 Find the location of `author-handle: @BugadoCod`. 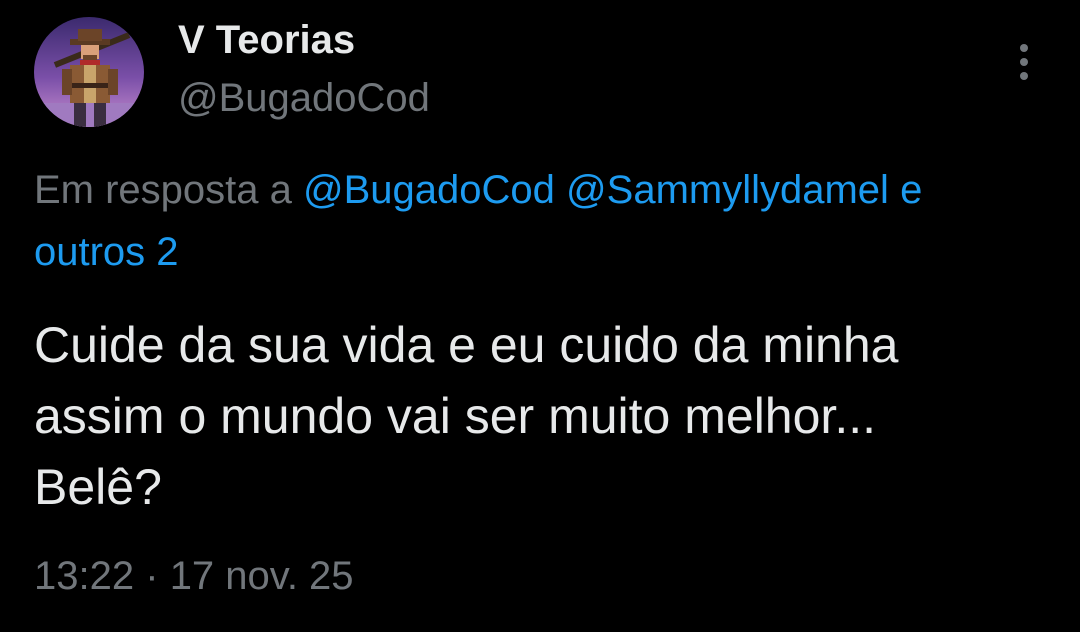

author-handle: @BugadoCod is located at coordinates (304, 98).